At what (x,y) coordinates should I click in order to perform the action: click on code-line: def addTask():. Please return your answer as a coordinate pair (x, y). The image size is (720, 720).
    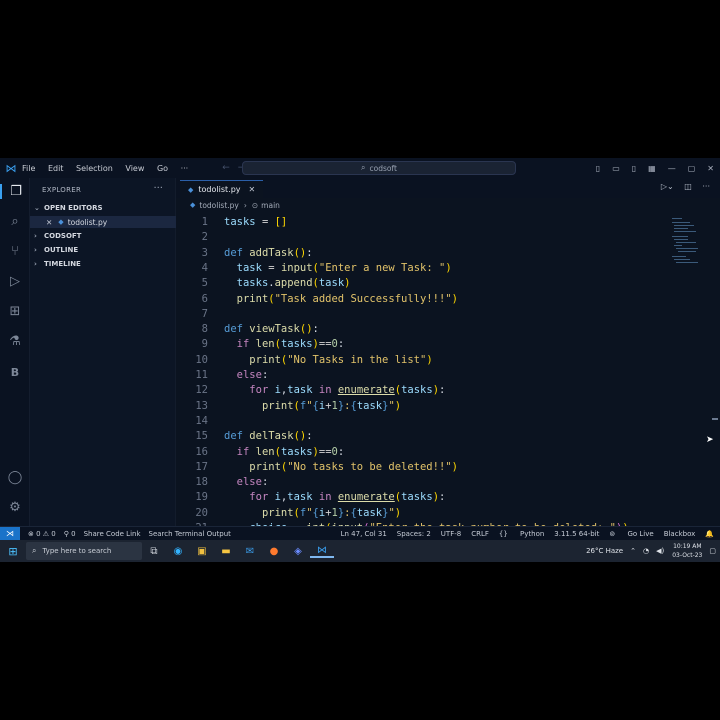
    Looking at the image, I should click on (268, 253).